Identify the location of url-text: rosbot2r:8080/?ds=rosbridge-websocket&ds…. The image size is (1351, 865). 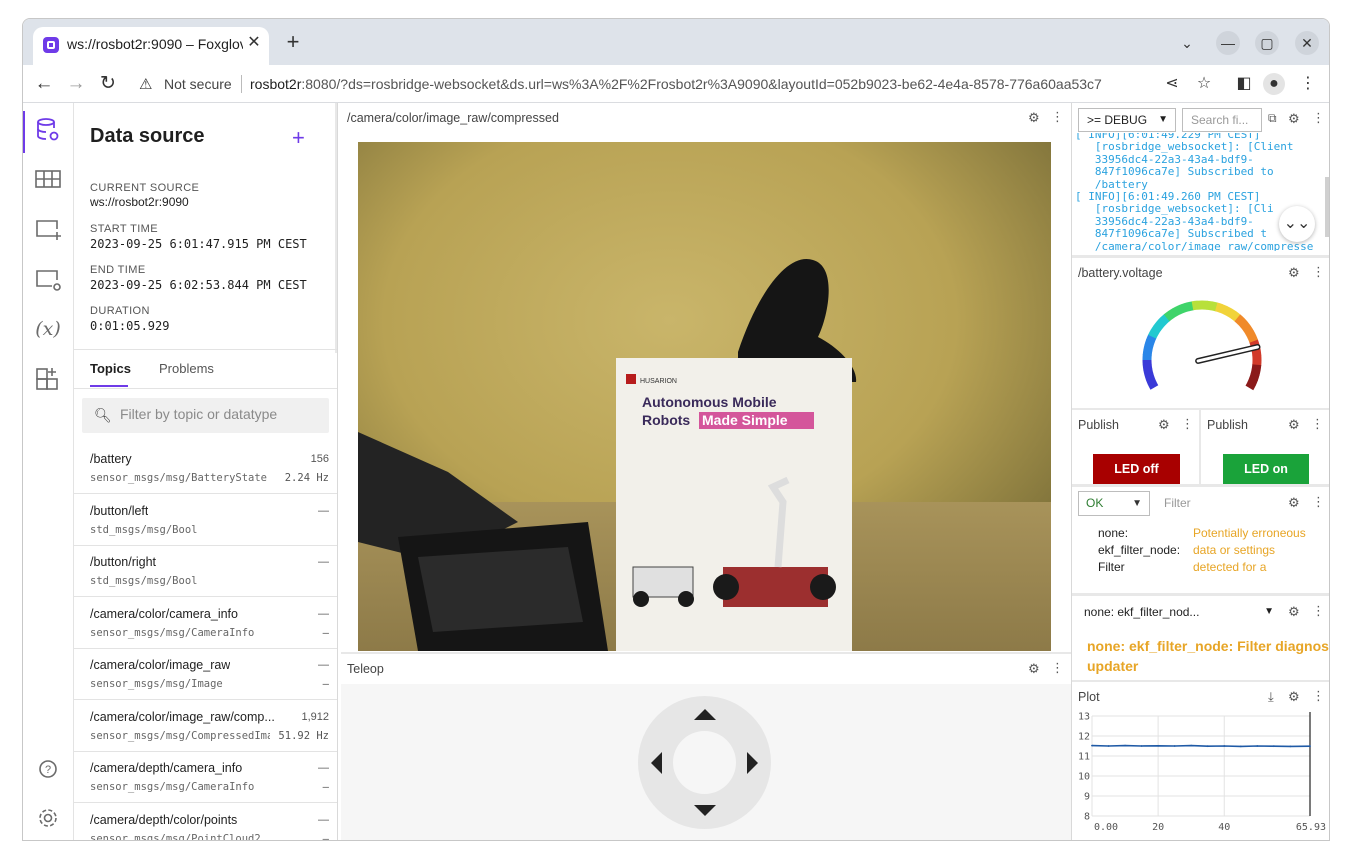
(676, 84).